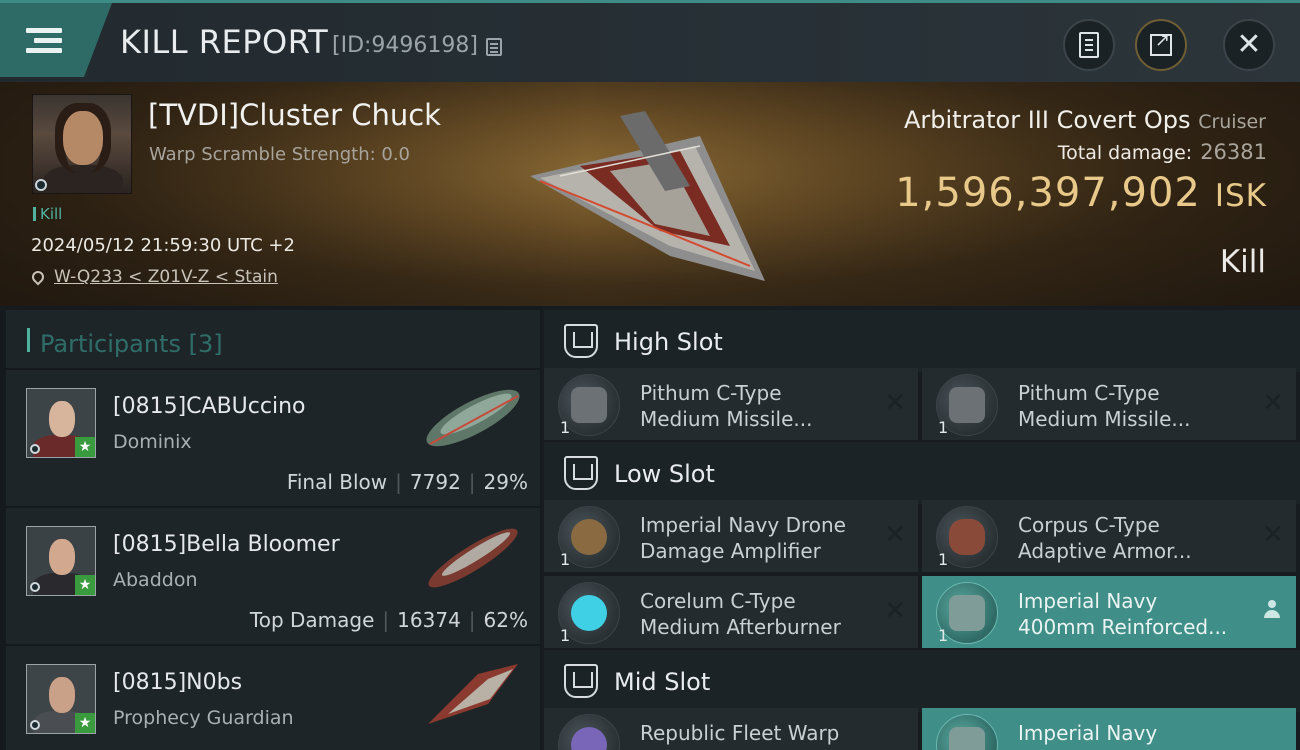 The image size is (1300, 750). Describe the element at coordinates (650, 41) in the screenshot. I see `top-bar: KILL REPORT [ID:9496198] ✕` at that location.